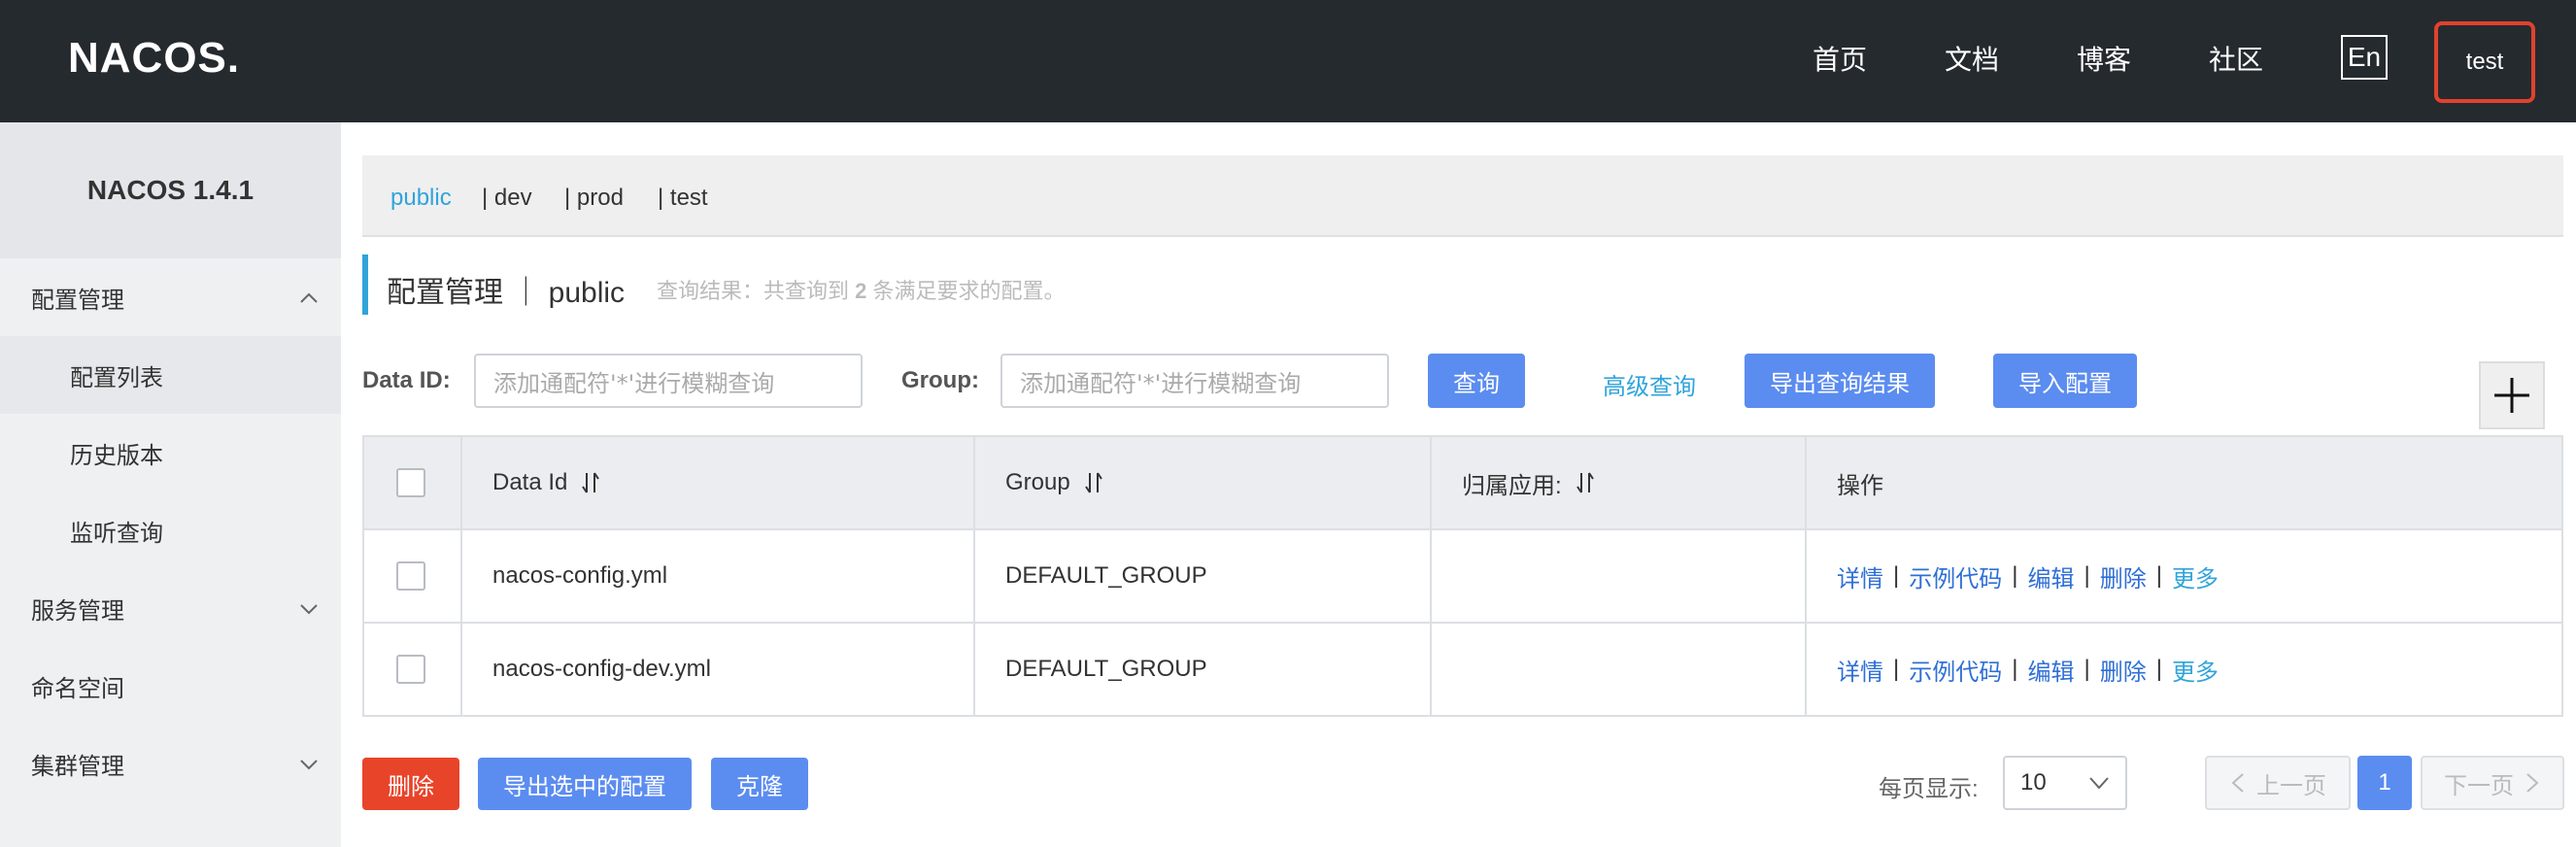 Image resolution: width=2576 pixels, height=847 pixels. I want to click on namespace-tab-test: | test, so click(683, 198).